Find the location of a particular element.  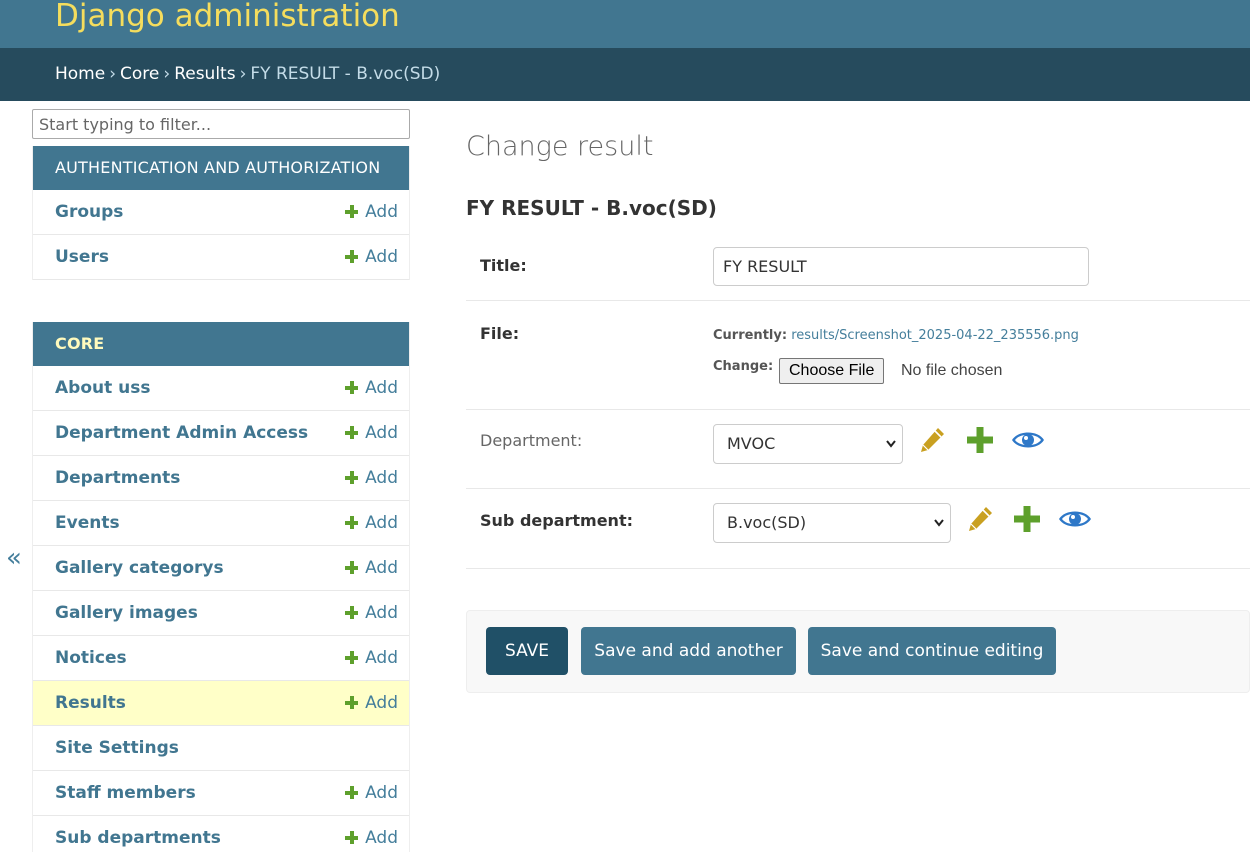

sidebar-item-label: Events is located at coordinates (87, 523).